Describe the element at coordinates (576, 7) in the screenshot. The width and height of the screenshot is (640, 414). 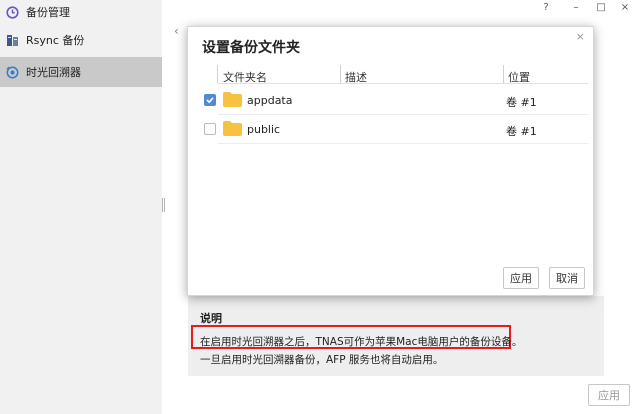
I see `minimize-icon: –` at that location.